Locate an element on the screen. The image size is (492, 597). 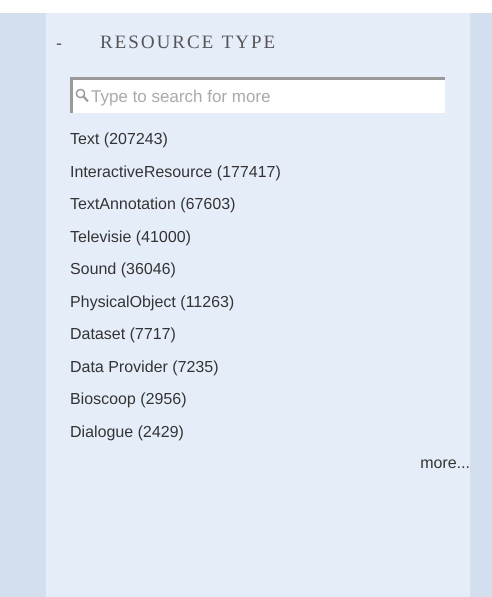
collapse-toggle: - is located at coordinates (73, 43).